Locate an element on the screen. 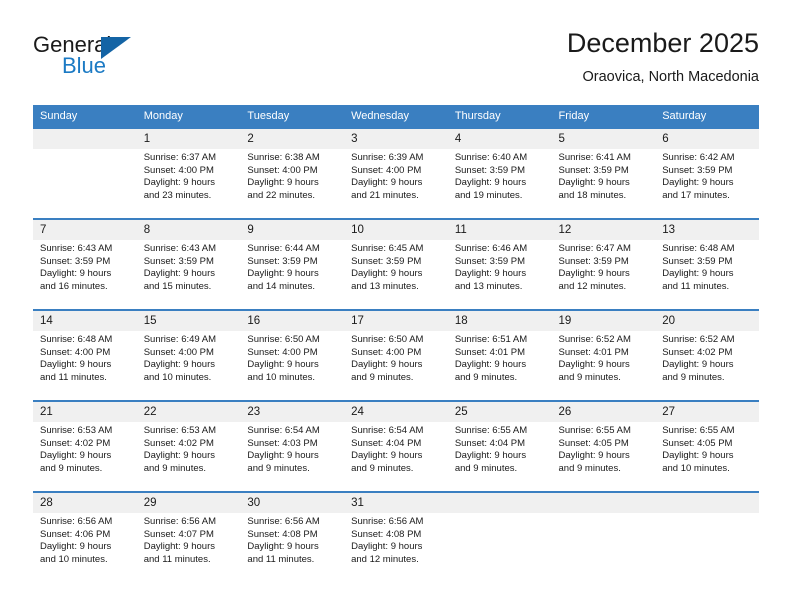 The height and width of the screenshot is (612, 792). sunrise-text: Sunrise: 6:52 AM is located at coordinates (698, 339).